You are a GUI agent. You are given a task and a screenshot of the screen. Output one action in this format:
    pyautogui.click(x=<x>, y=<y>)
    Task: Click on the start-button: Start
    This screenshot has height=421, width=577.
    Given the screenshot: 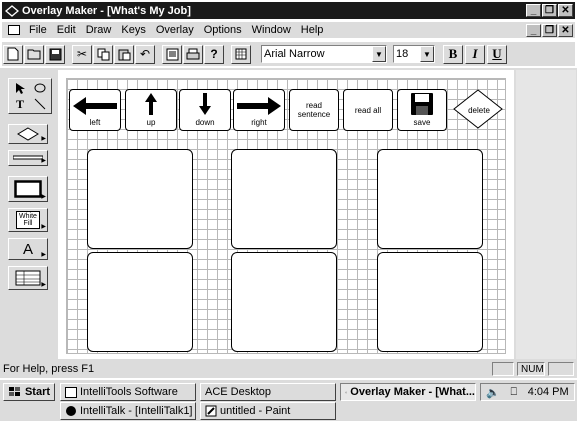 What is the action you would take?
    pyautogui.click(x=29, y=392)
    